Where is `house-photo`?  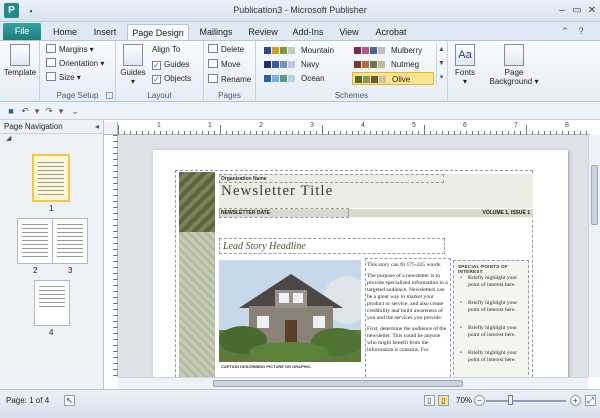
house-photo is located at coordinates (290, 311).